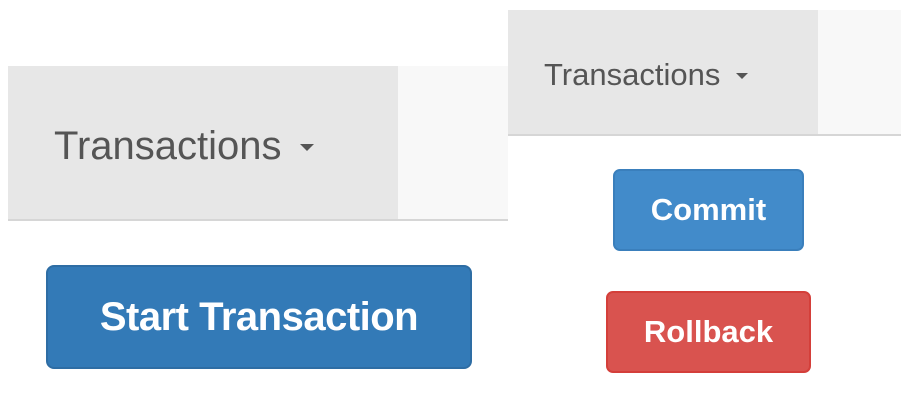 This screenshot has height=401, width=901. Describe the element at coordinates (708, 210) in the screenshot. I see `commit-button: Commit` at that location.